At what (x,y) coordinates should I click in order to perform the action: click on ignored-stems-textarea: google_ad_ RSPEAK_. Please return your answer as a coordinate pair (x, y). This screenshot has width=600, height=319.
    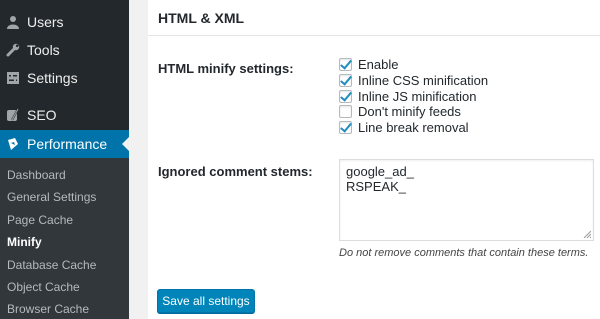
    Looking at the image, I should click on (466, 200).